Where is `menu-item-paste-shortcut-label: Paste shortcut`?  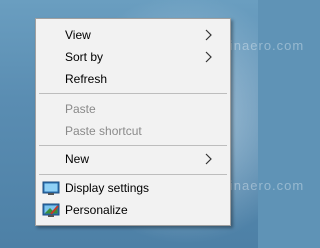
menu-item-paste-shortcut-label: Paste shortcut is located at coordinates (103, 131).